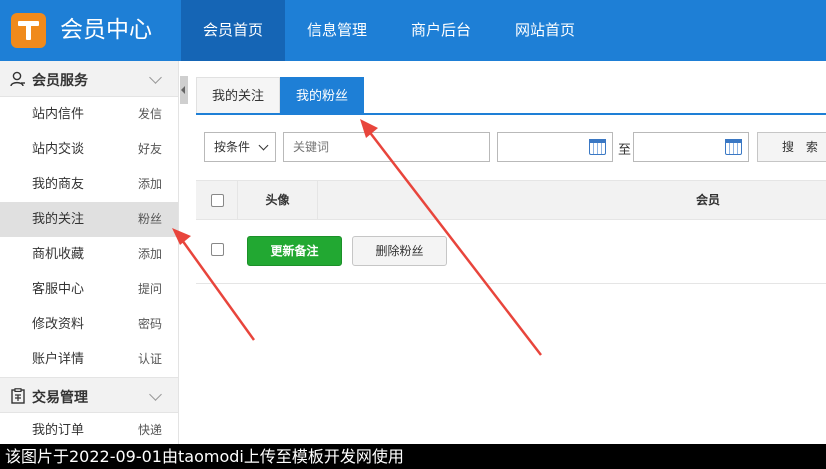 This screenshot has width=826, height=469. I want to click on content-tabs: 我的关注 我的粉丝, so click(280, 95).